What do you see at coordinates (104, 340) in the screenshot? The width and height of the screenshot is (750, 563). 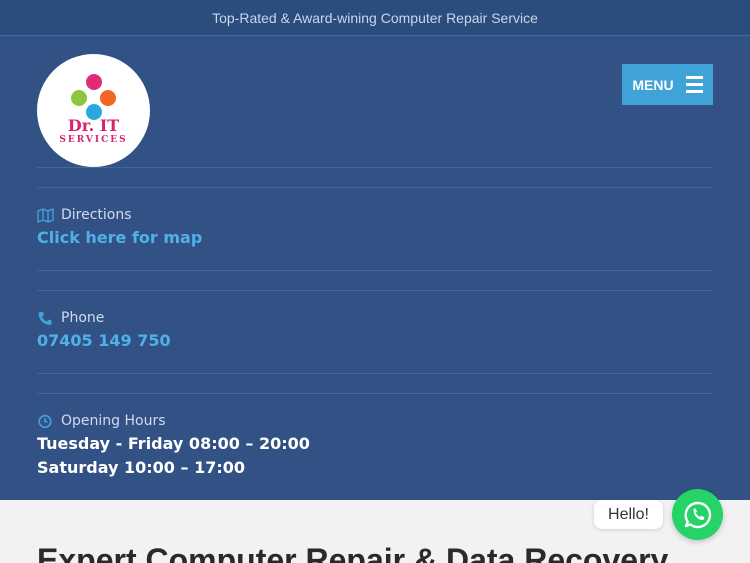 I see `phone-number-link: 07405 149 750` at bounding box center [104, 340].